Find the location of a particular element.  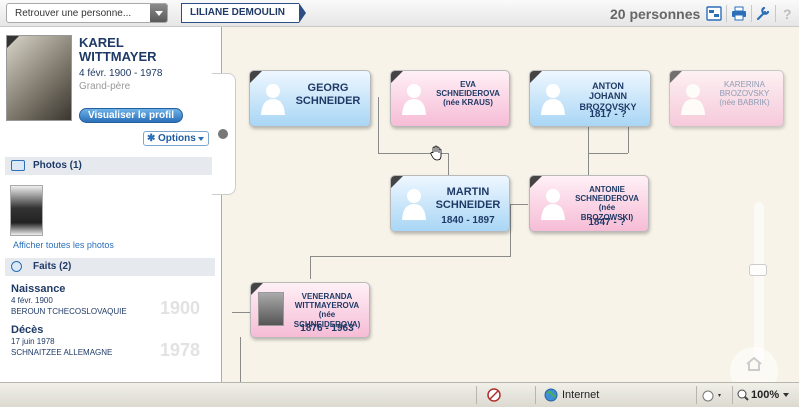

facts-icon is located at coordinates (16, 266).